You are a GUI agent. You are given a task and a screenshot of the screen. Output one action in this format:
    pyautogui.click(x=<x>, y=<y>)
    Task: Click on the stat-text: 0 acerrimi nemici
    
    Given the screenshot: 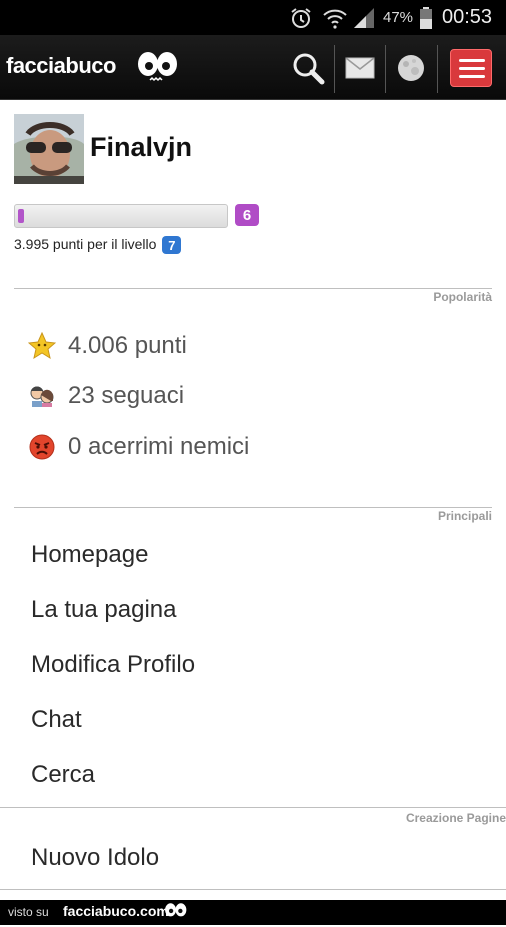 What is the action you would take?
    pyautogui.click(x=159, y=446)
    